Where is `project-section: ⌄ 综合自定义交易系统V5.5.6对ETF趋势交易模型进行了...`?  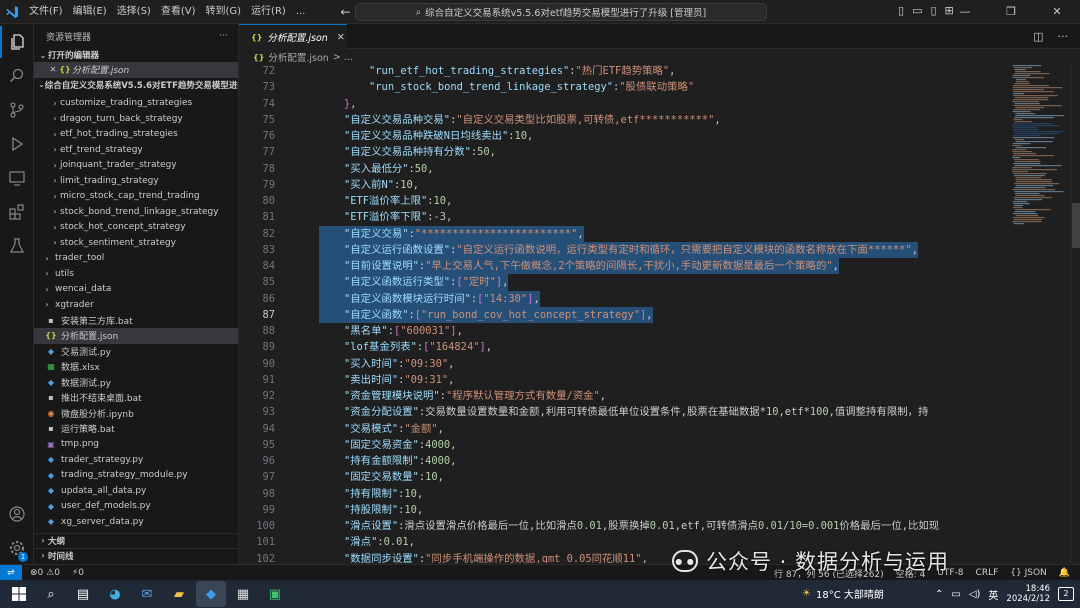 project-section: ⌄ 综合自定义交易系统V5.5.6对ETF趋势交易模型进行了... is located at coordinates (136, 85).